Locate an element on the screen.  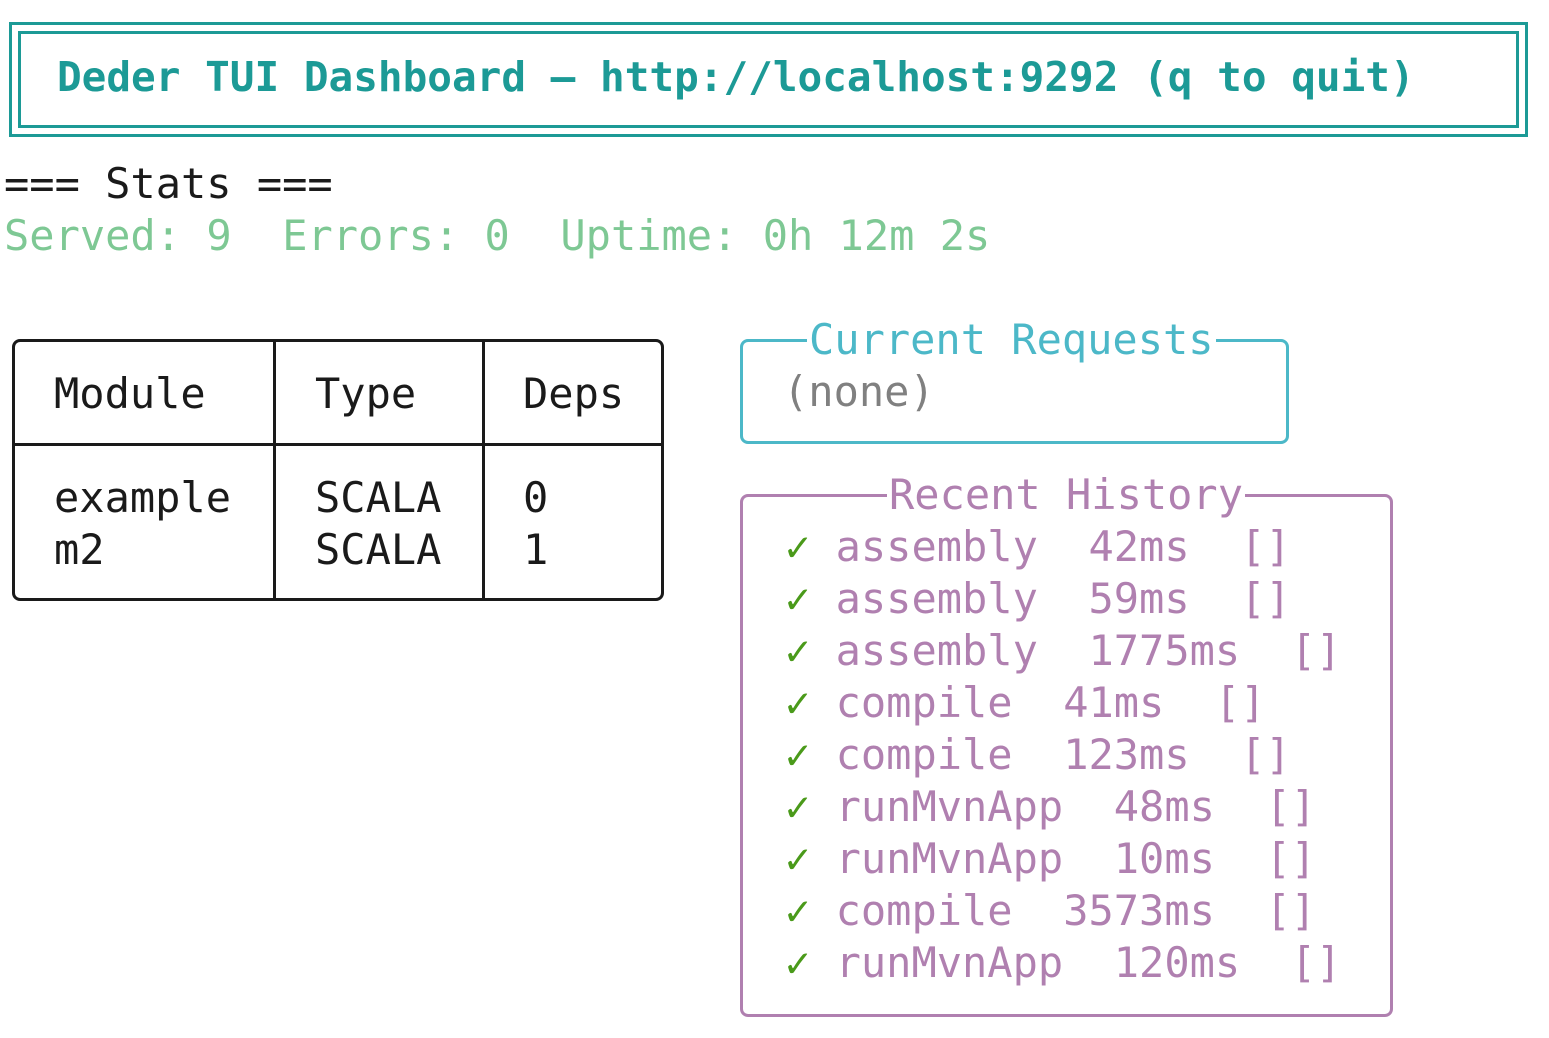
current-requests-empty: (none) is located at coordinates (859, 391).